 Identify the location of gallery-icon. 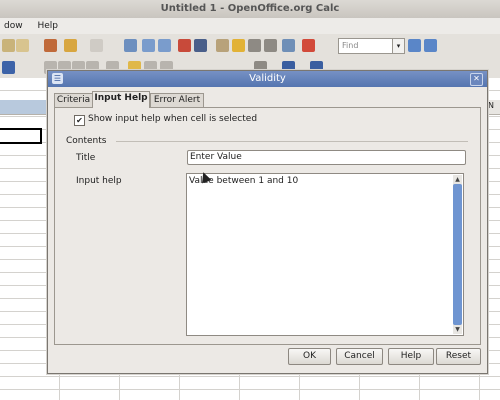
(238, 45).